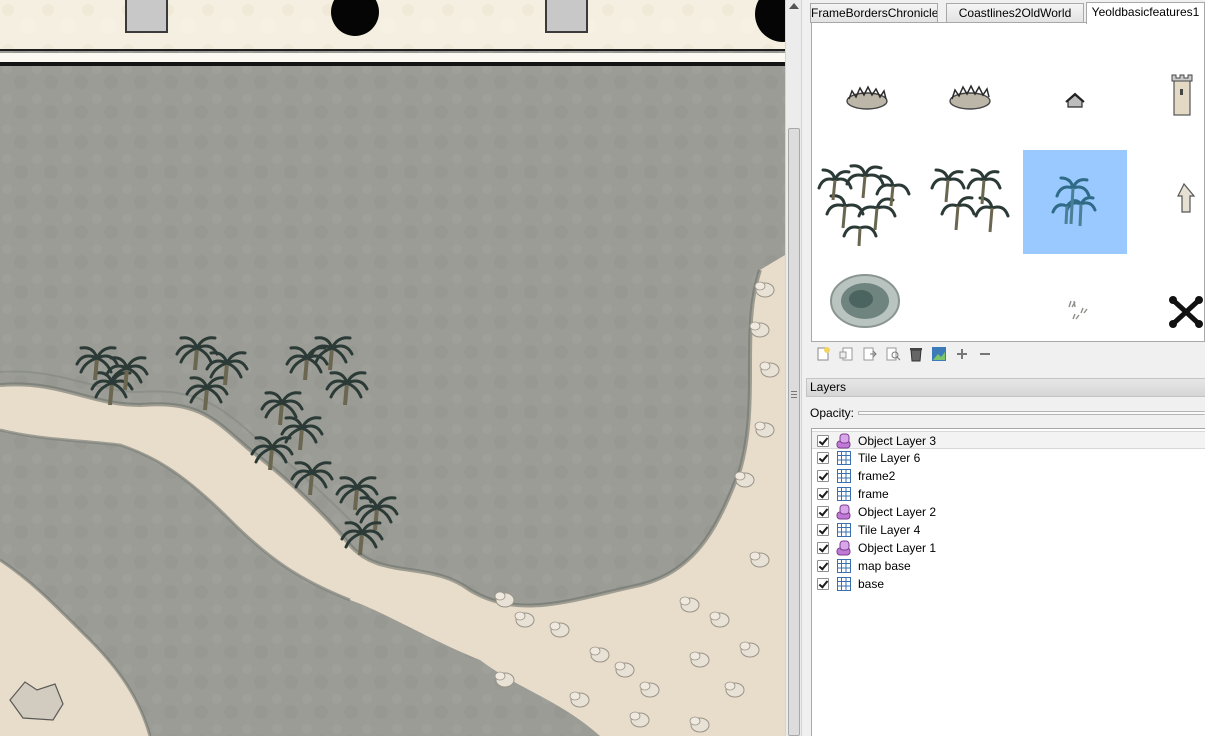  I want to click on layer-row-frame: frame, so click(1008, 494).